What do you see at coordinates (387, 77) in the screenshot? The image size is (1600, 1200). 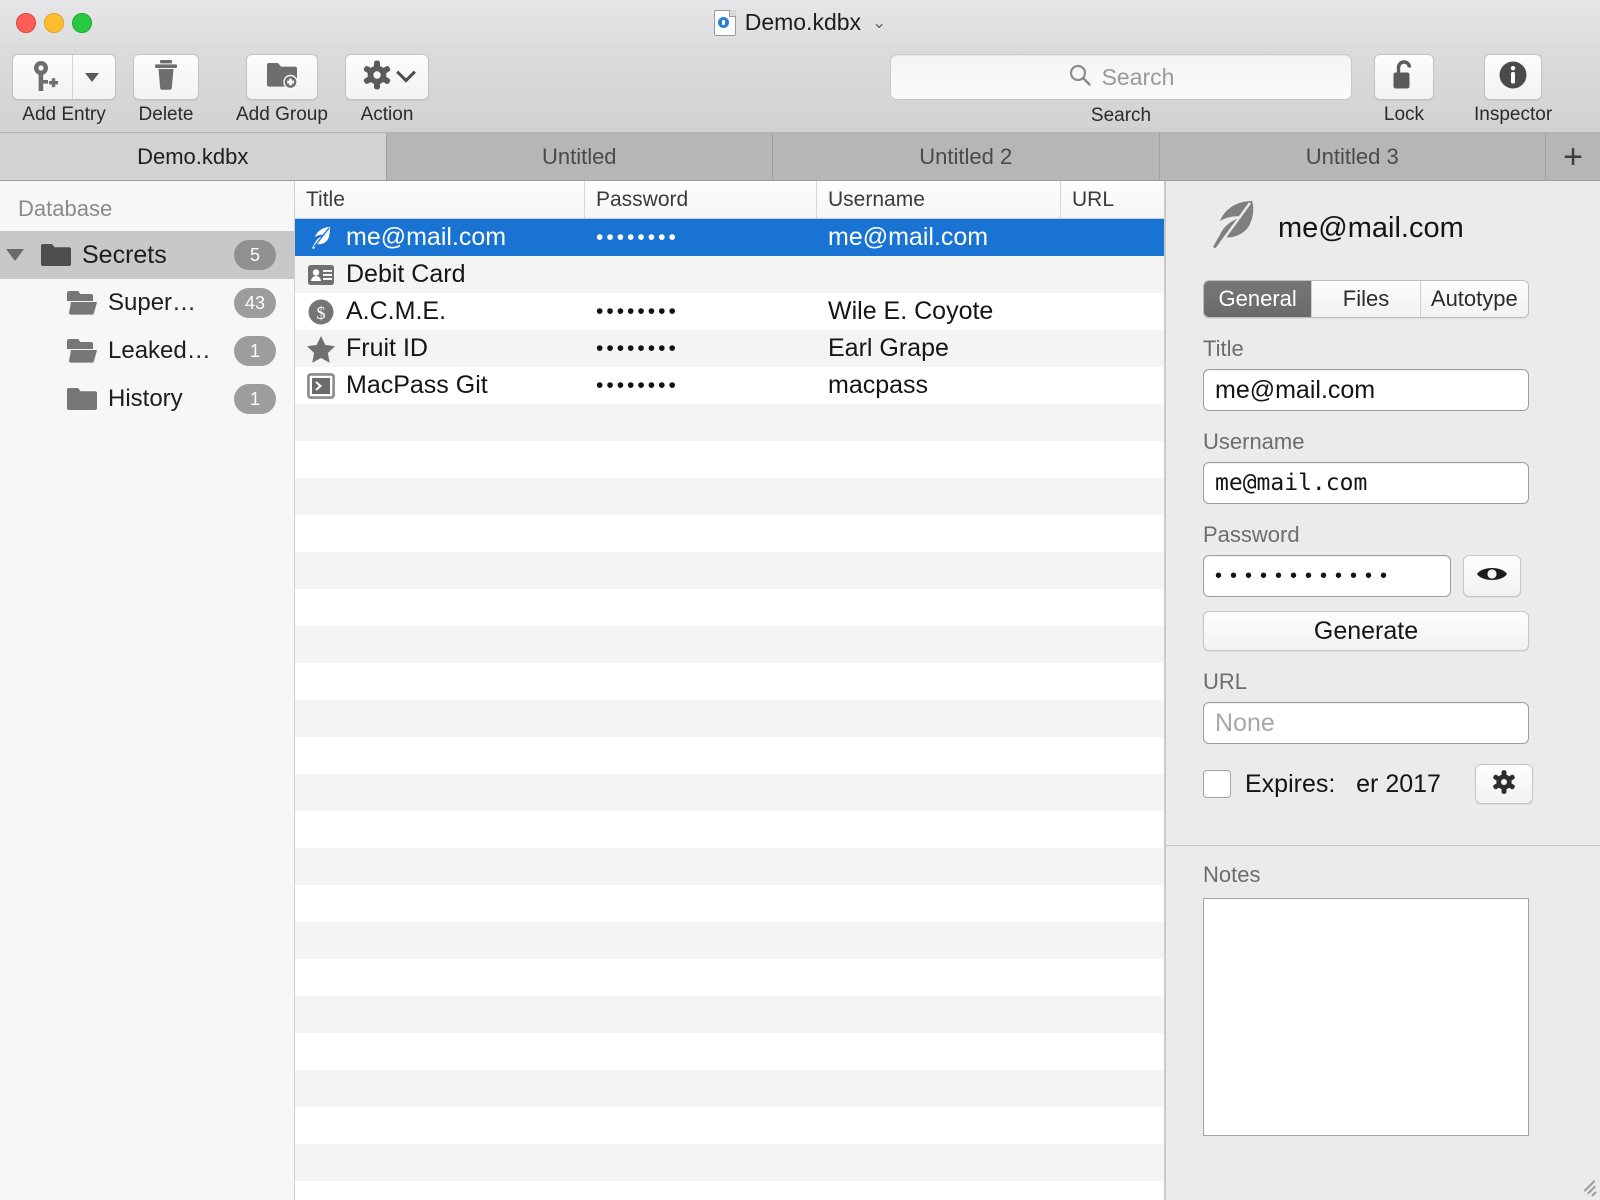 I see `action-button` at bounding box center [387, 77].